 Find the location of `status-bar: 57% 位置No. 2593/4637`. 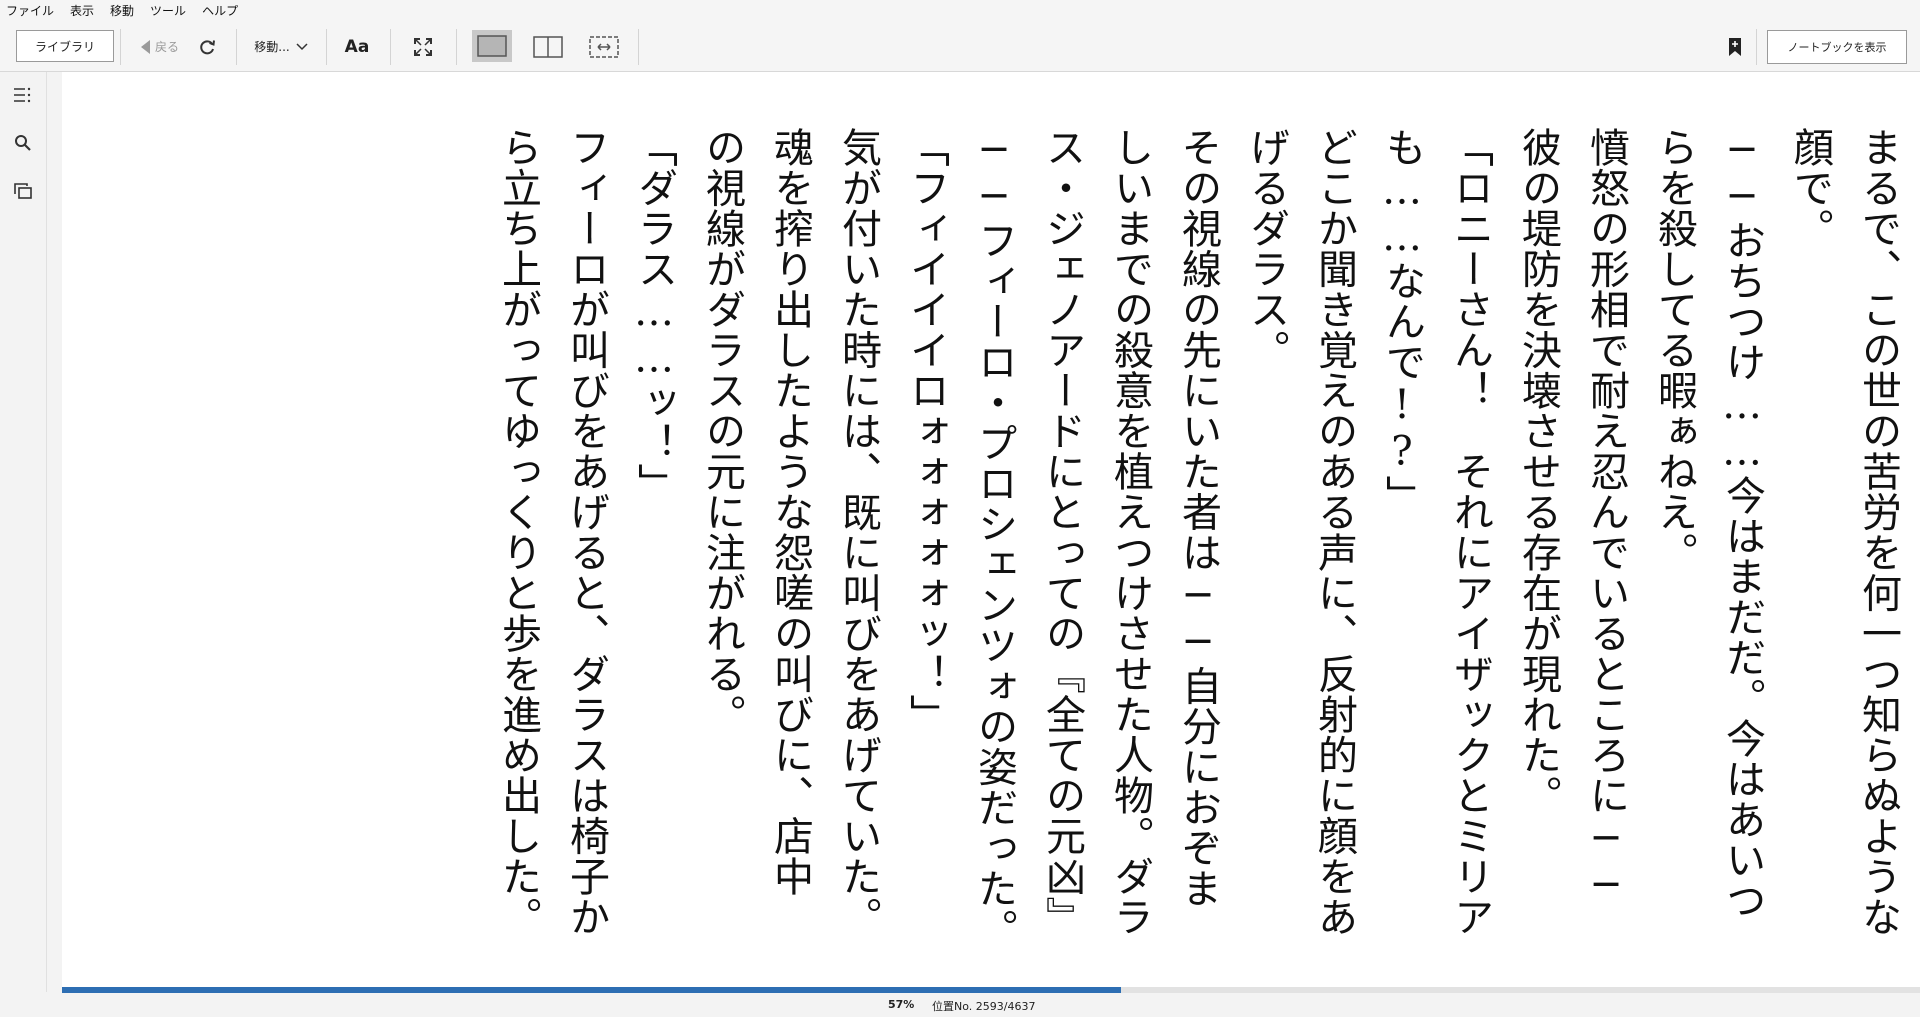

status-bar: 57% 位置No. 2593/4637 is located at coordinates (960, 1005).